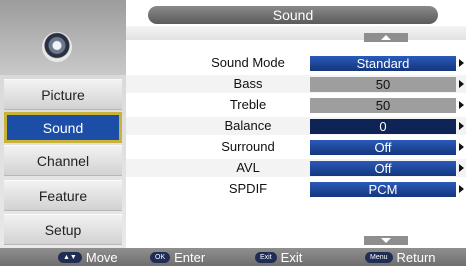 The image size is (466, 266). I want to click on disc-icon, so click(57, 47).